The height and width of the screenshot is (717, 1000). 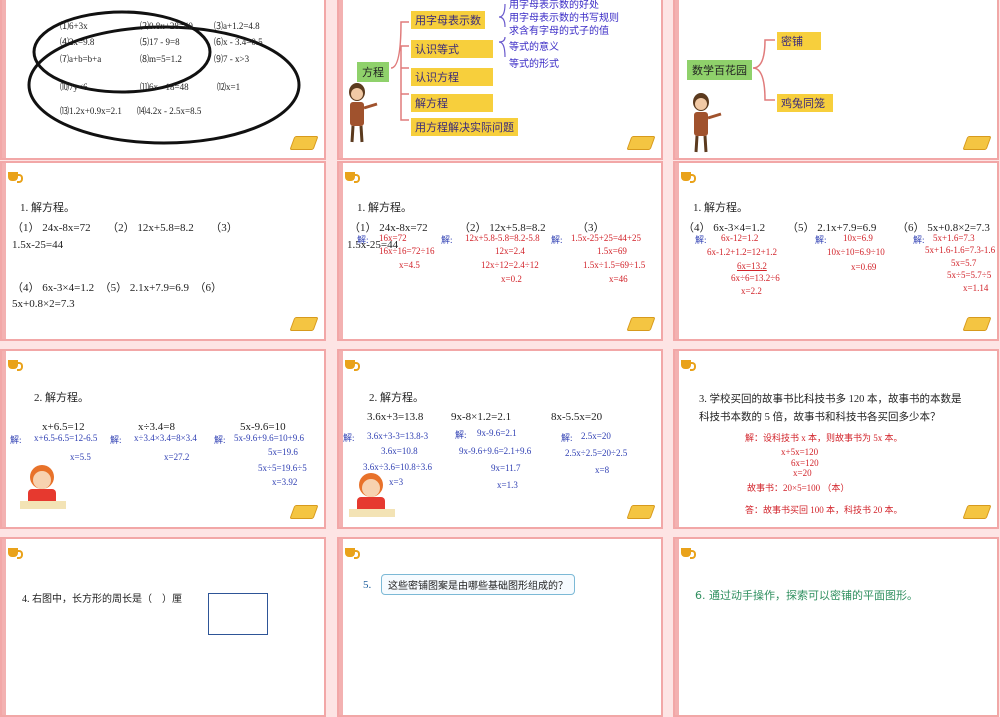 I want to click on solution-step: 1.5x-25+25=44+25, so click(x=606, y=238).